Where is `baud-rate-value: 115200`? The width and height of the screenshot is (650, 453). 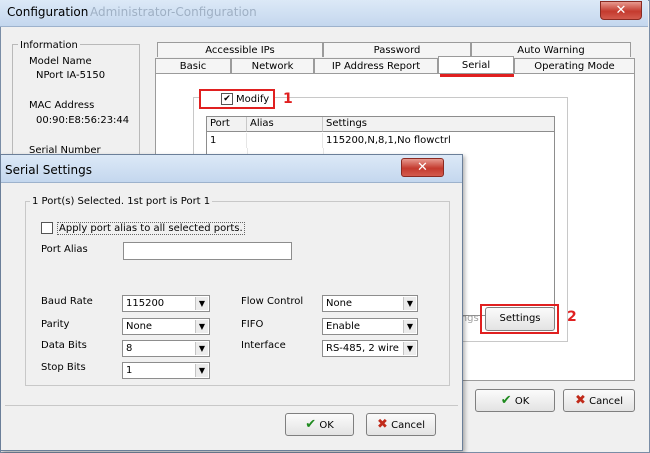
baud-rate-value: 115200 is located at coordinates (145, 303).